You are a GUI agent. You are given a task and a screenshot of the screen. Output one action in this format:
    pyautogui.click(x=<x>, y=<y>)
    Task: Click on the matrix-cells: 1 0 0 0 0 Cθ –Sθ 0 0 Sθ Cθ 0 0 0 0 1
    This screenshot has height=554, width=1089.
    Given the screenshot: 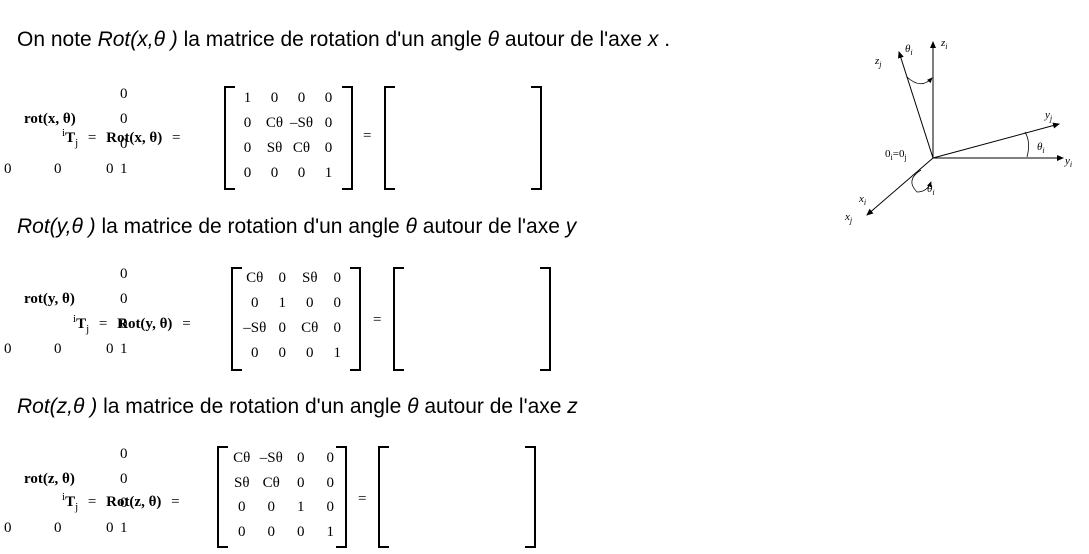 What is the action you would take?
    pyautogui.click(x=288, y=138)
    